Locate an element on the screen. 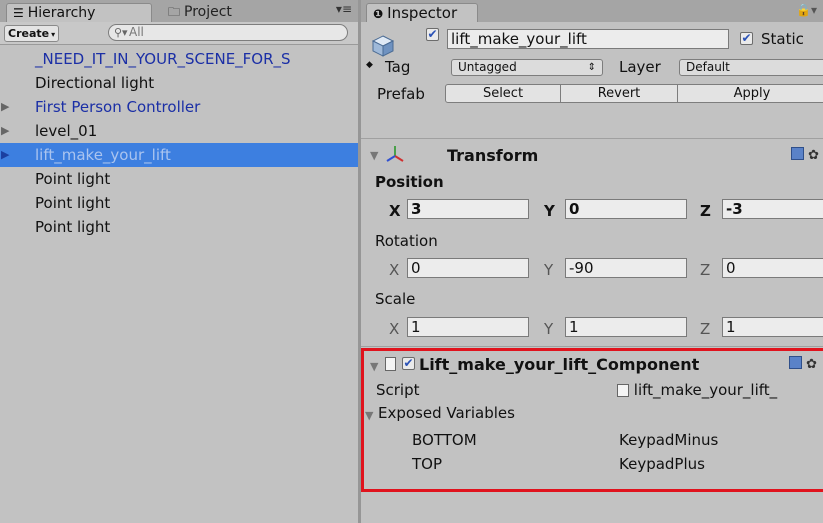 This screenshot has height=523, width=823. layer-label: Layer is located at coordinates (640, 67).